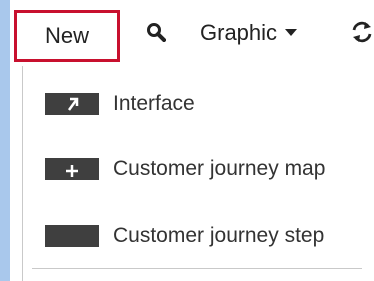  I want to click on refresh-icon, so click(362, 32).